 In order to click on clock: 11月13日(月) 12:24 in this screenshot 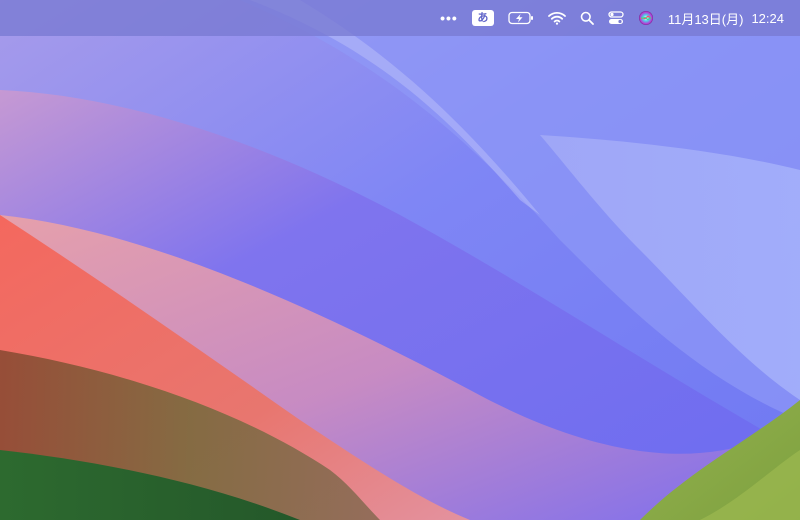, I will do `click(726, 18)`.